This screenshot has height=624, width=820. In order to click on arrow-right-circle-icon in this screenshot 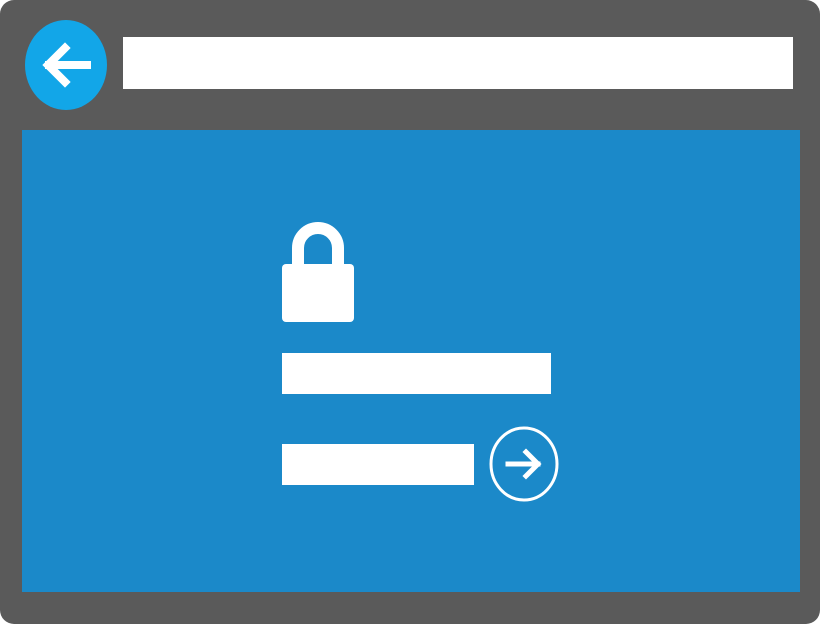, I will do `click(524, 464)`.